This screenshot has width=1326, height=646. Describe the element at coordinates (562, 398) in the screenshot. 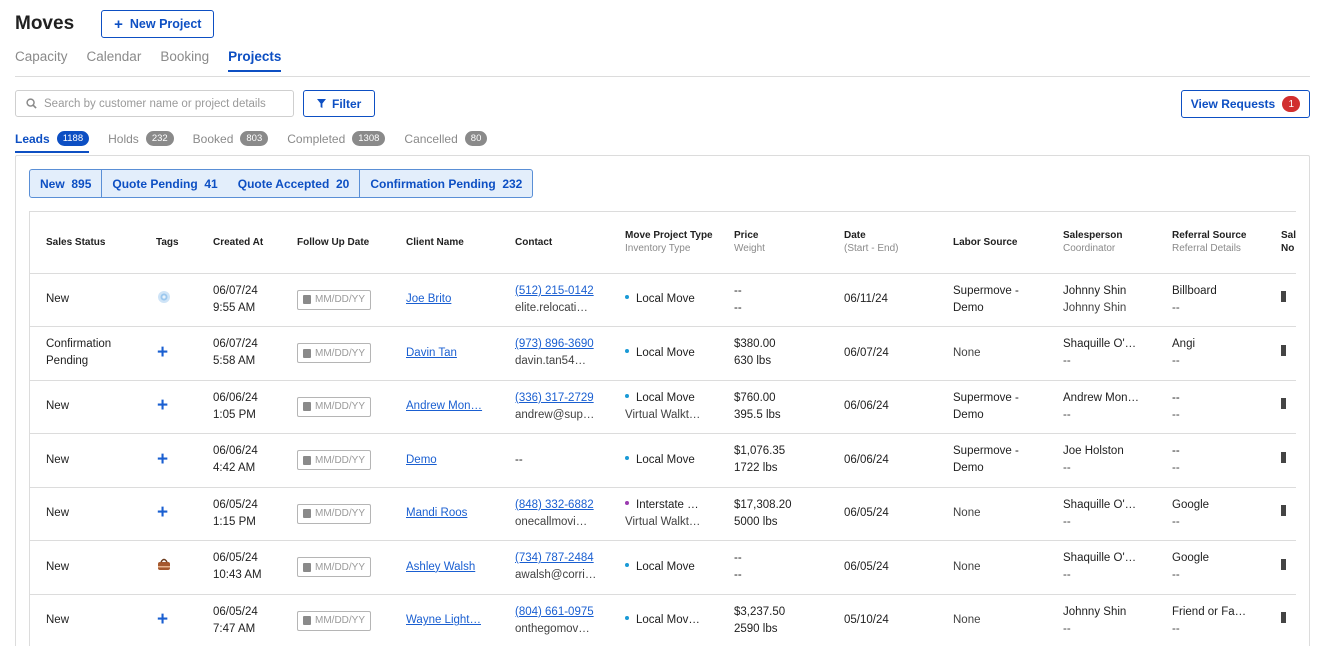

I see `contact-phone-link: (336) 317-2729` at that location.